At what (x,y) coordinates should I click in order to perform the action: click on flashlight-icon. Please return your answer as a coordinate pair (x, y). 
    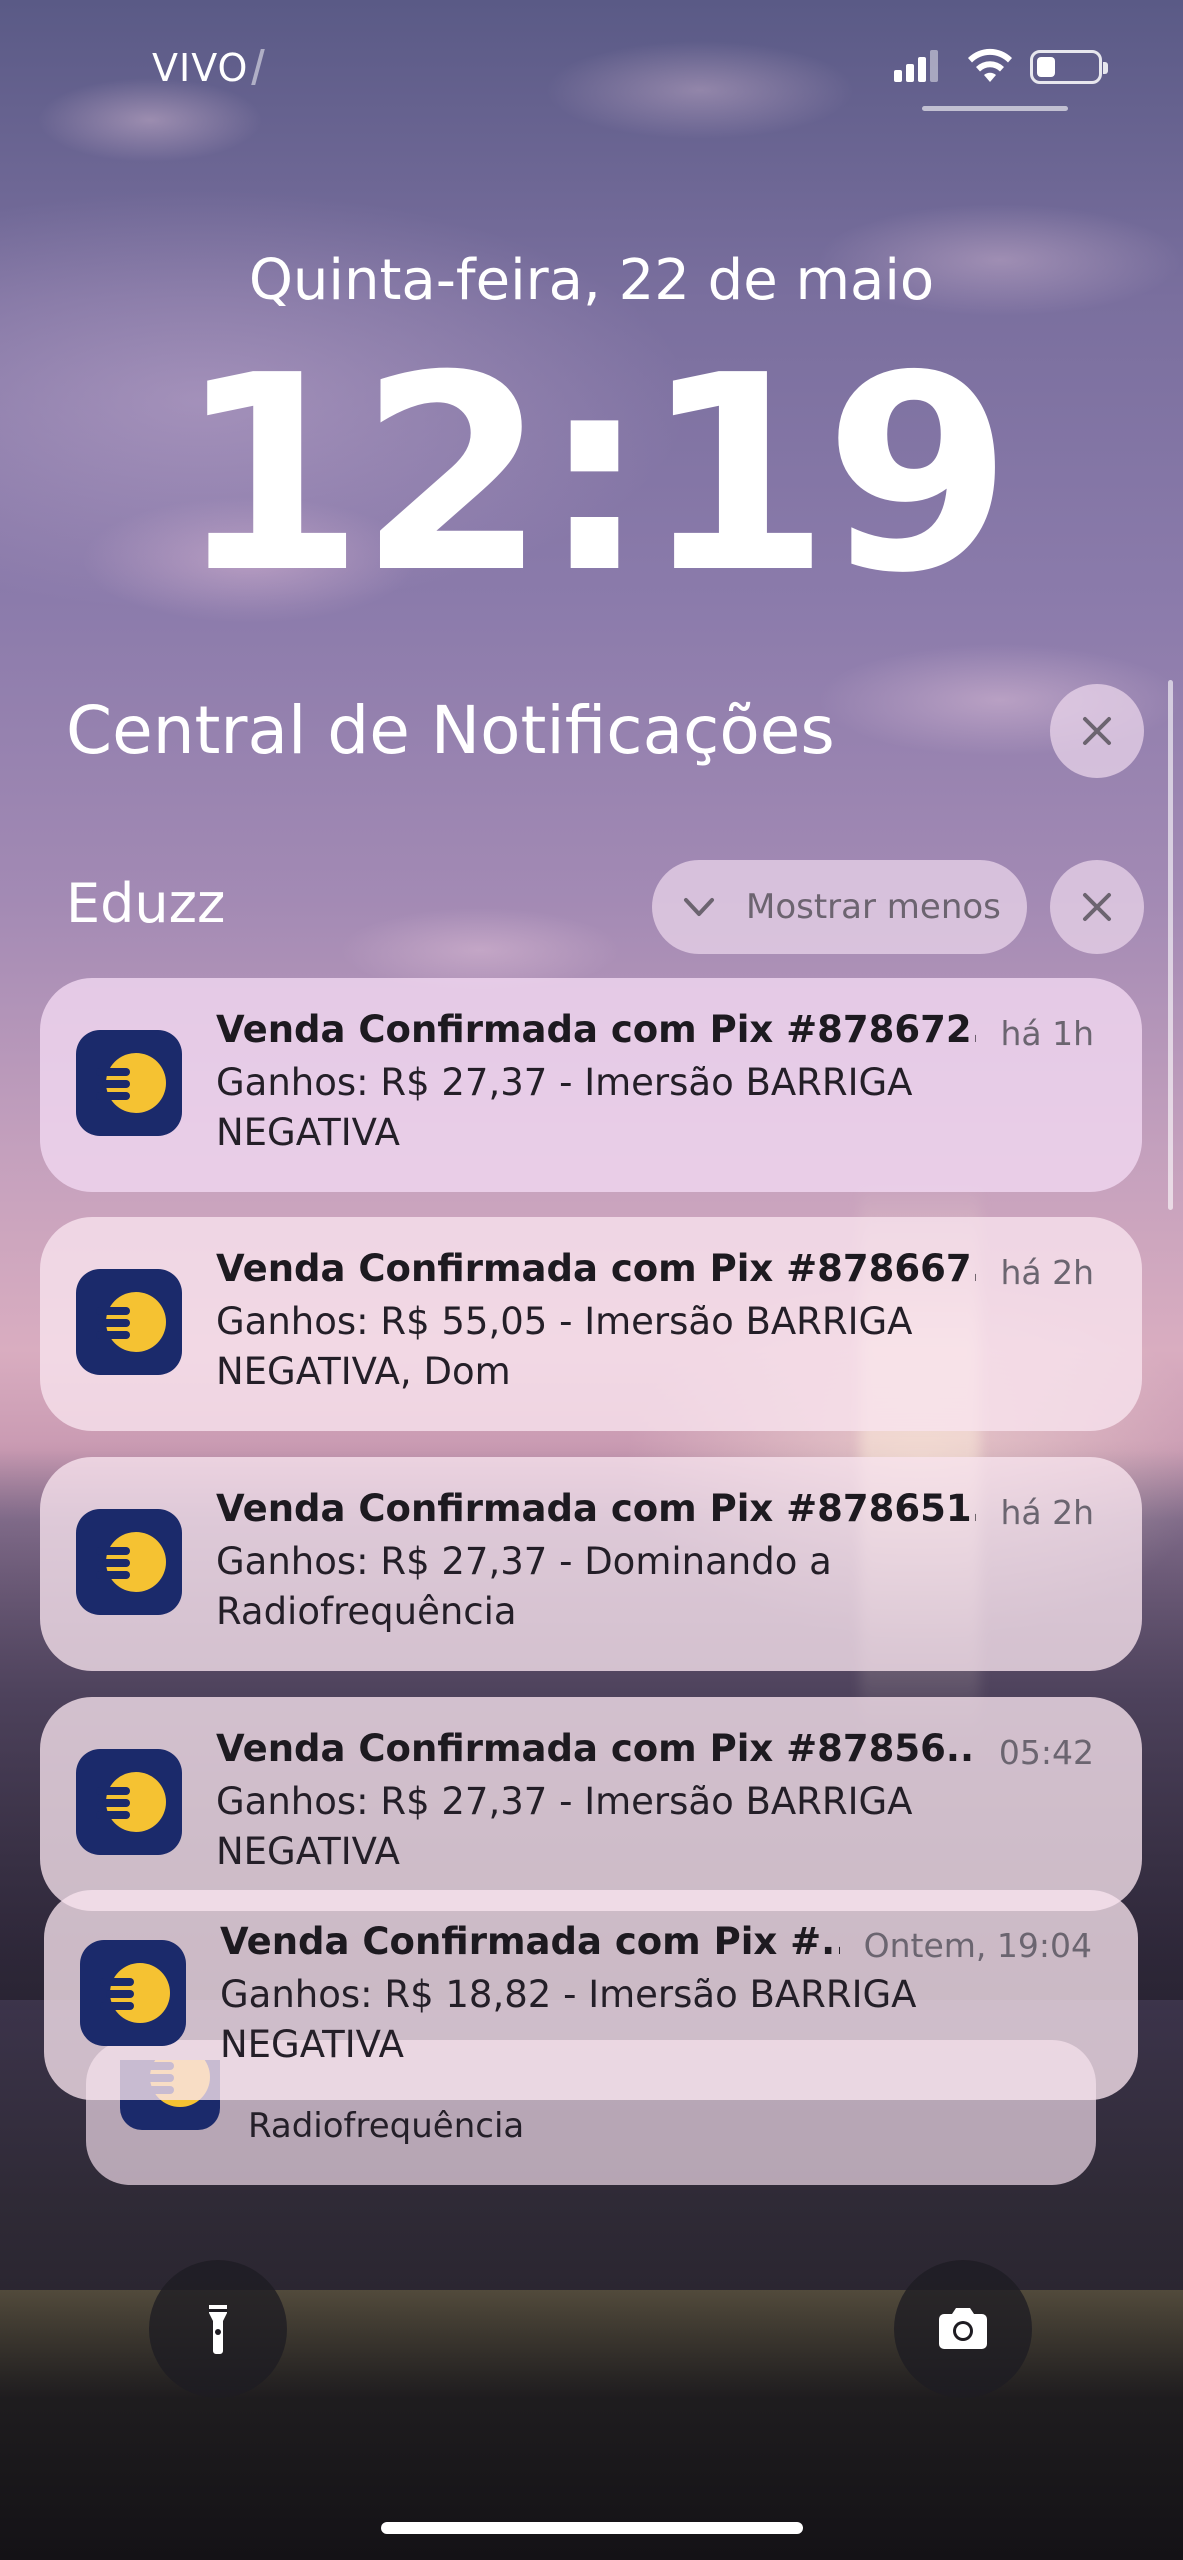
    Looking at the image, I should click on (218, 2329).